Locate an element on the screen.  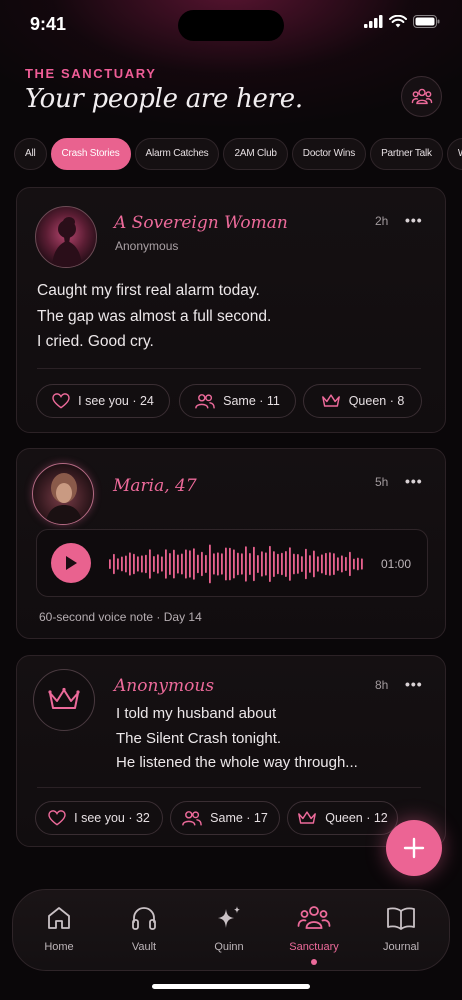
home-indicator is located at coordinates (231, 986).